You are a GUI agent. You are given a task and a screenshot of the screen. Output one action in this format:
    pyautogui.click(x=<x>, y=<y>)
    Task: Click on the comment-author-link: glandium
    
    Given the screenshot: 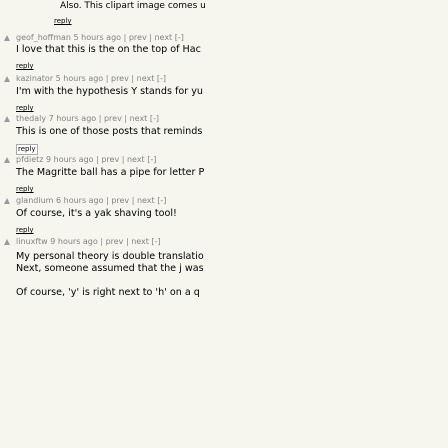 What is the action you would take?
    pyautogui.click(x=34, y=200)
    